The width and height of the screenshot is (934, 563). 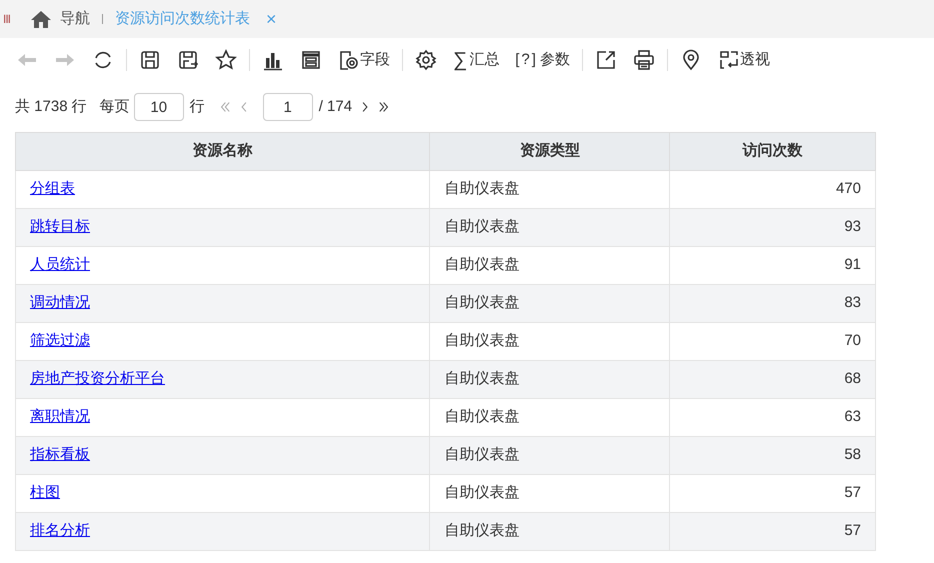 I want to click on printer-icon, so click(x=643, y=60).